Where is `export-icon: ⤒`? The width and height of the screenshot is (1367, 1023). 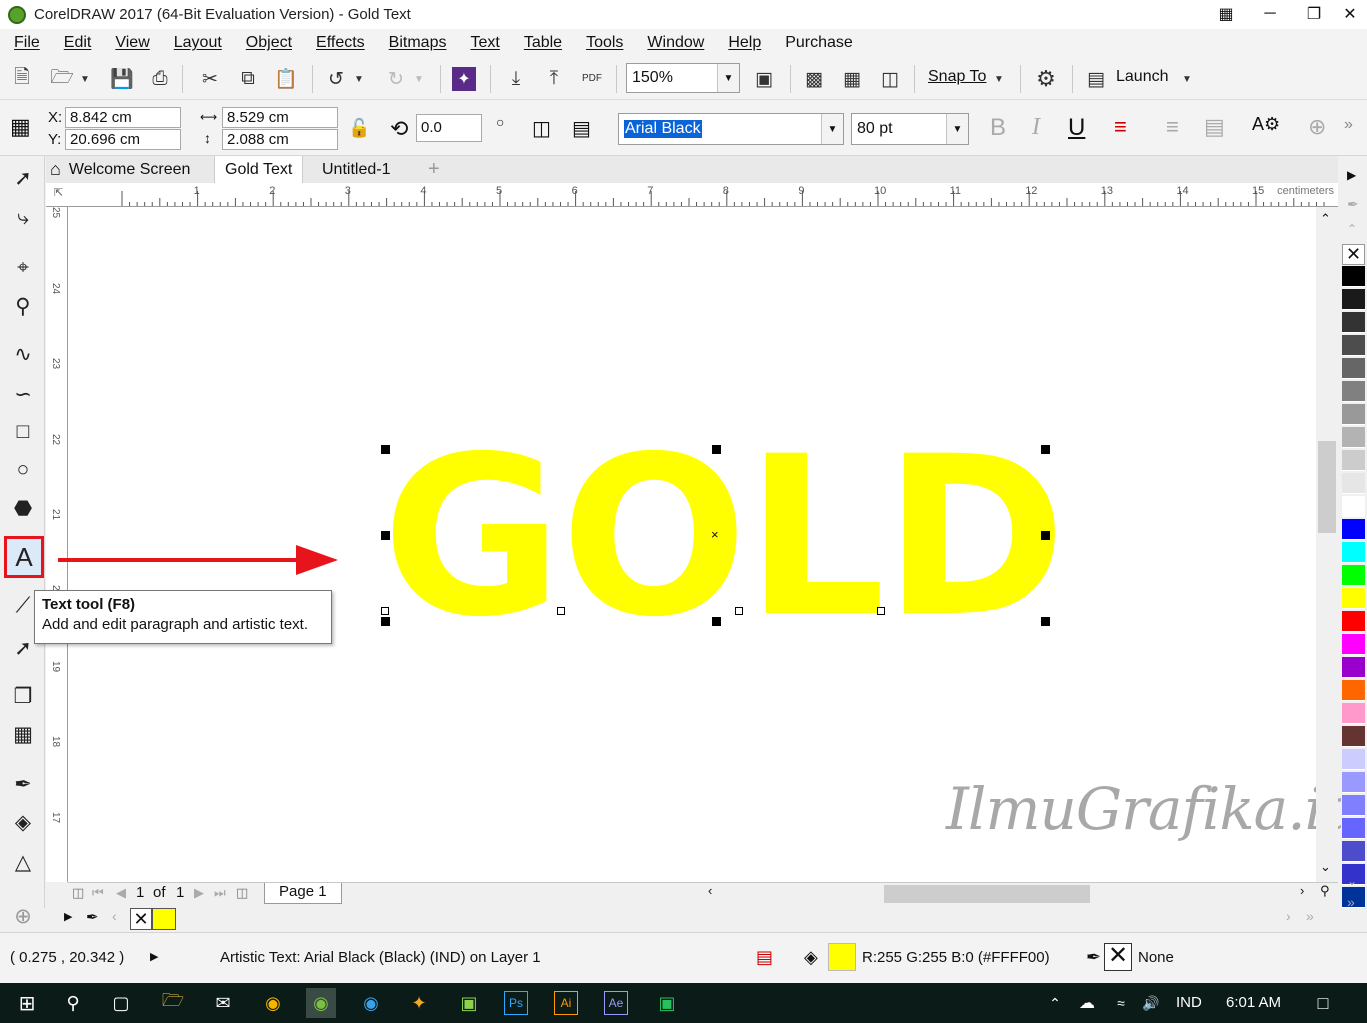
export-icon: ⤒ is located at coordinates (554, 79).